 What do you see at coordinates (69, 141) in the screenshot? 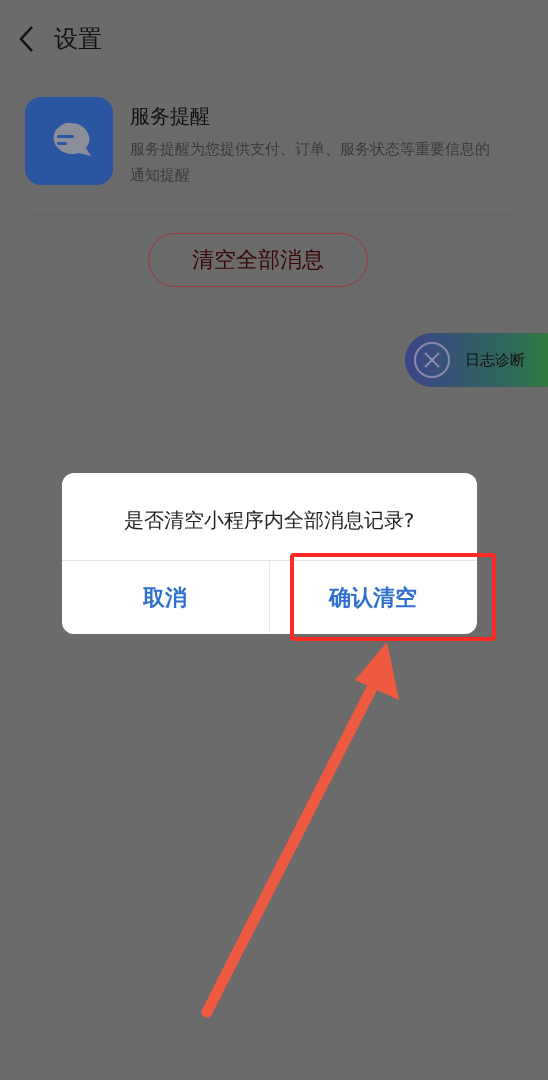
I see `app-icon` at bounding box center [69, 141].